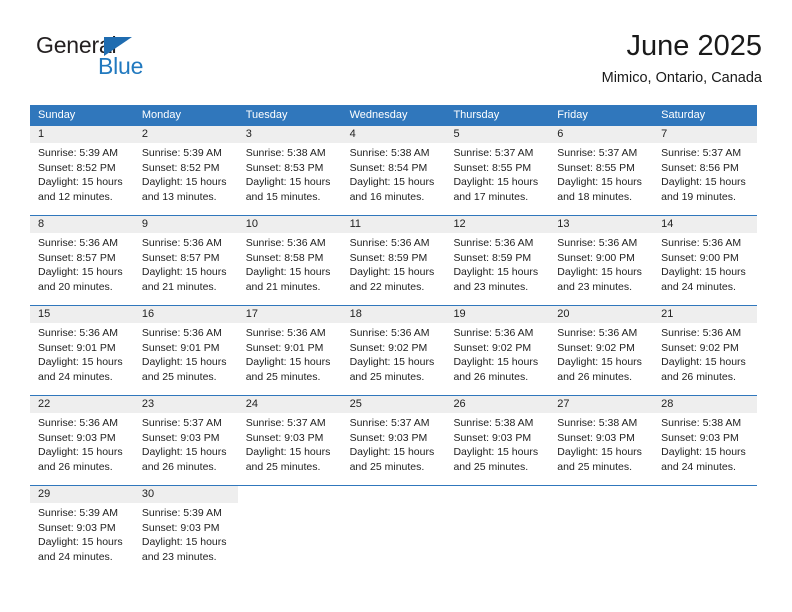  Describe the element at coordinates (185, 224) in the screenshot. I see `day-number: 9` at that location.